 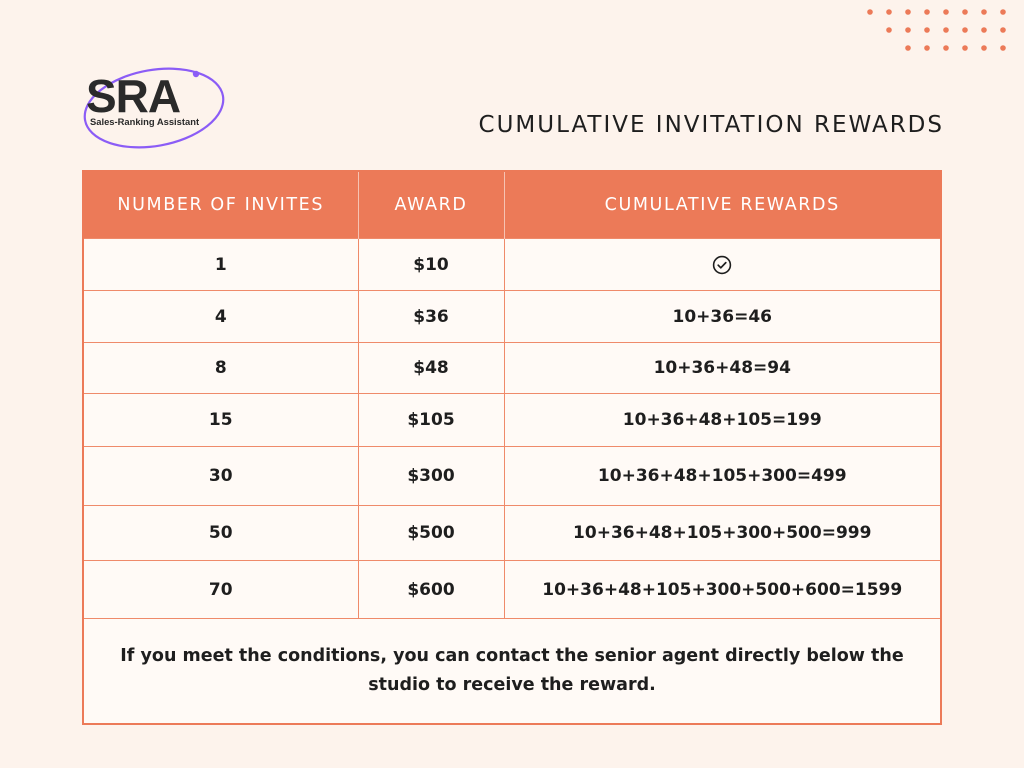 What do you see at coordinates (721, 205) in the screenshot?
I see `header-cumulative: CUMULATIVE REWARDS` at bounding box center [721, 205].